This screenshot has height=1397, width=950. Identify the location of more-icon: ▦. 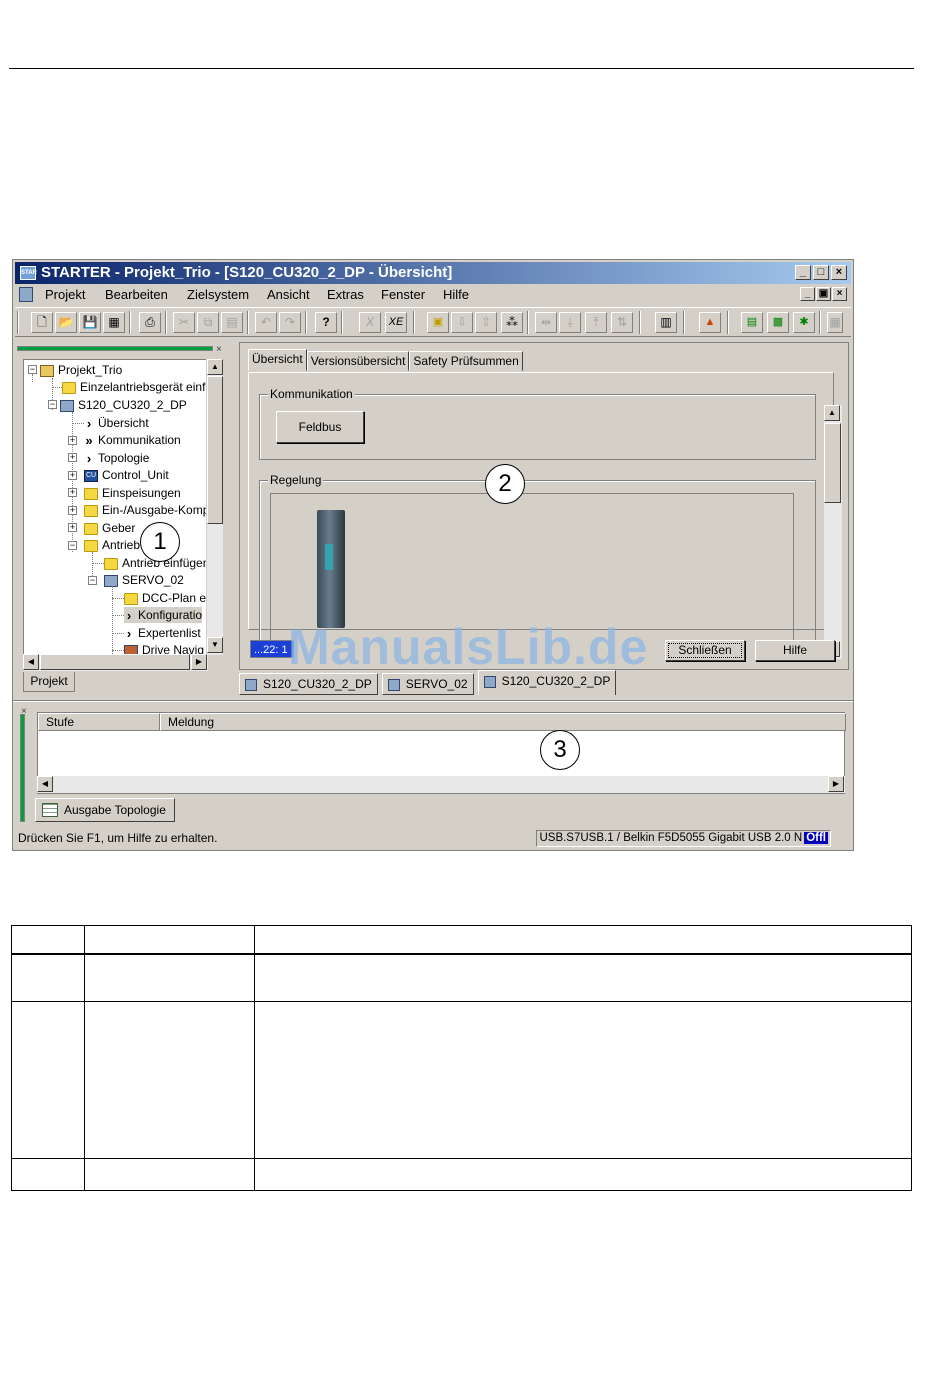
(835, 322).